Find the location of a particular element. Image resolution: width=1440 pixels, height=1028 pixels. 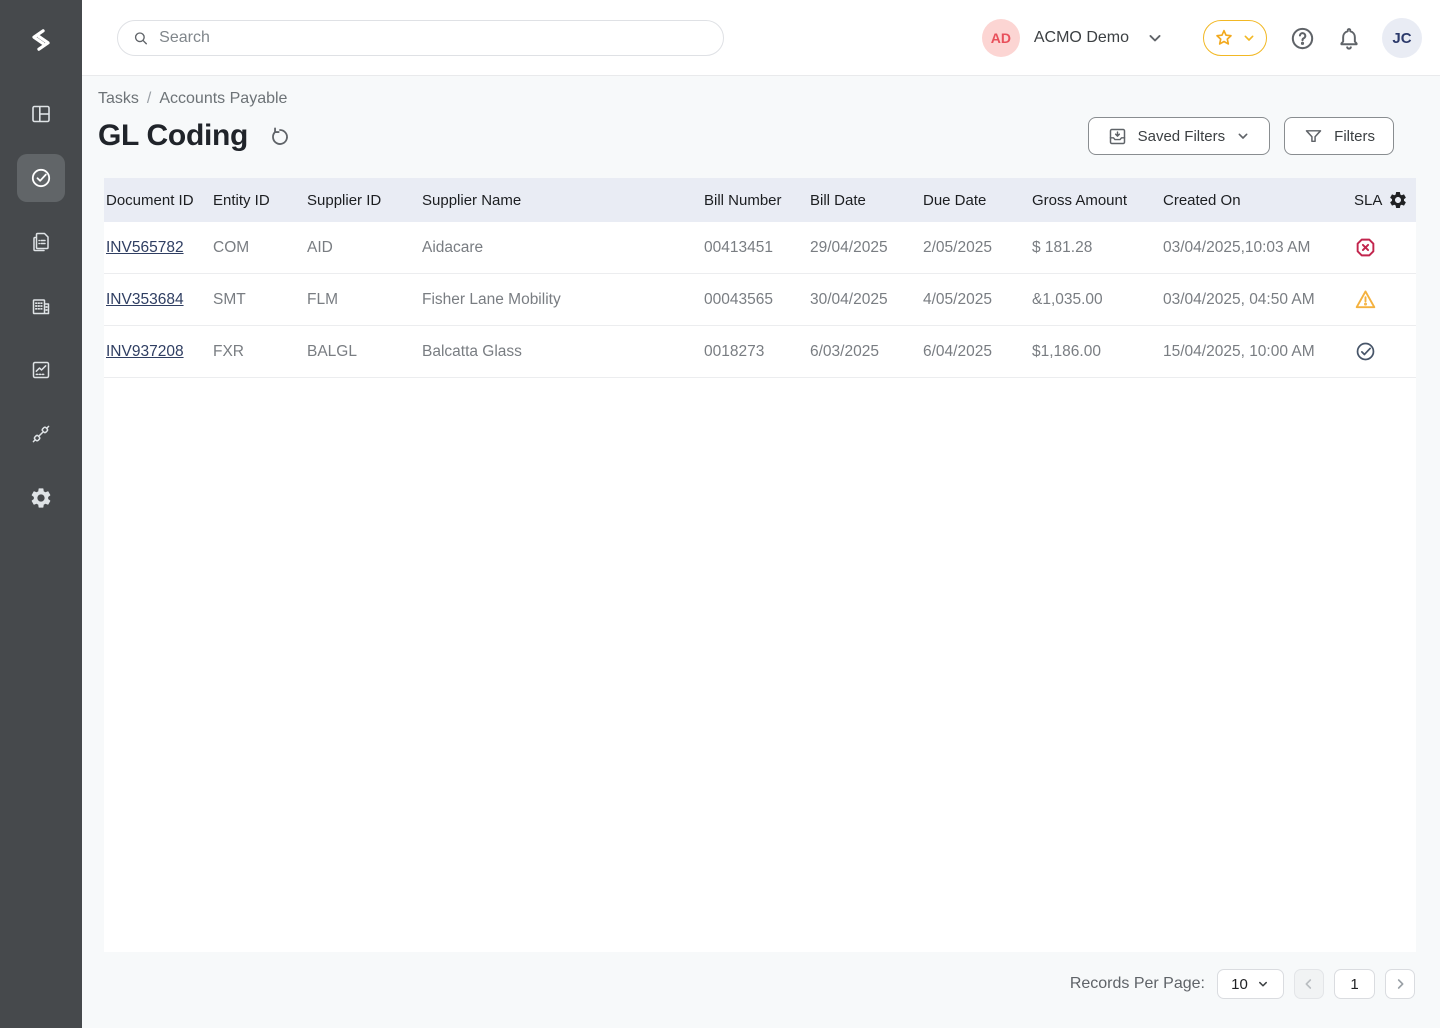

notifications-button is located at coordinates (1349, 38).